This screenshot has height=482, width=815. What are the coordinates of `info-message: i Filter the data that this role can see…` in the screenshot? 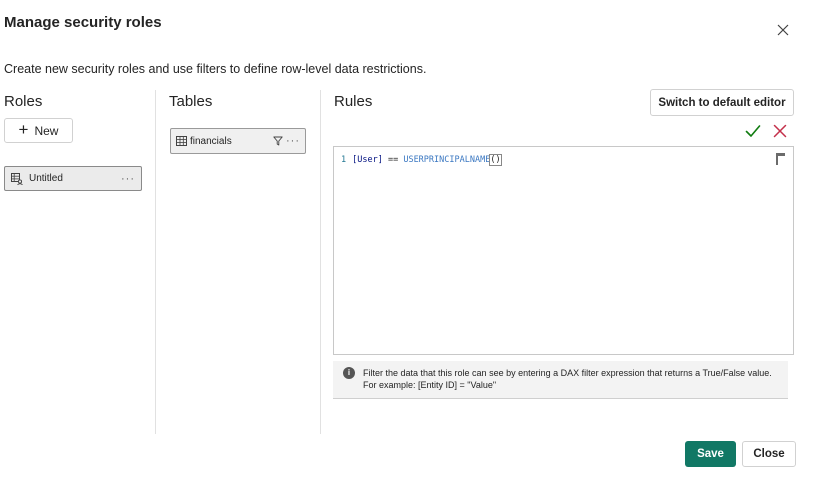 It's located at (560, 380).